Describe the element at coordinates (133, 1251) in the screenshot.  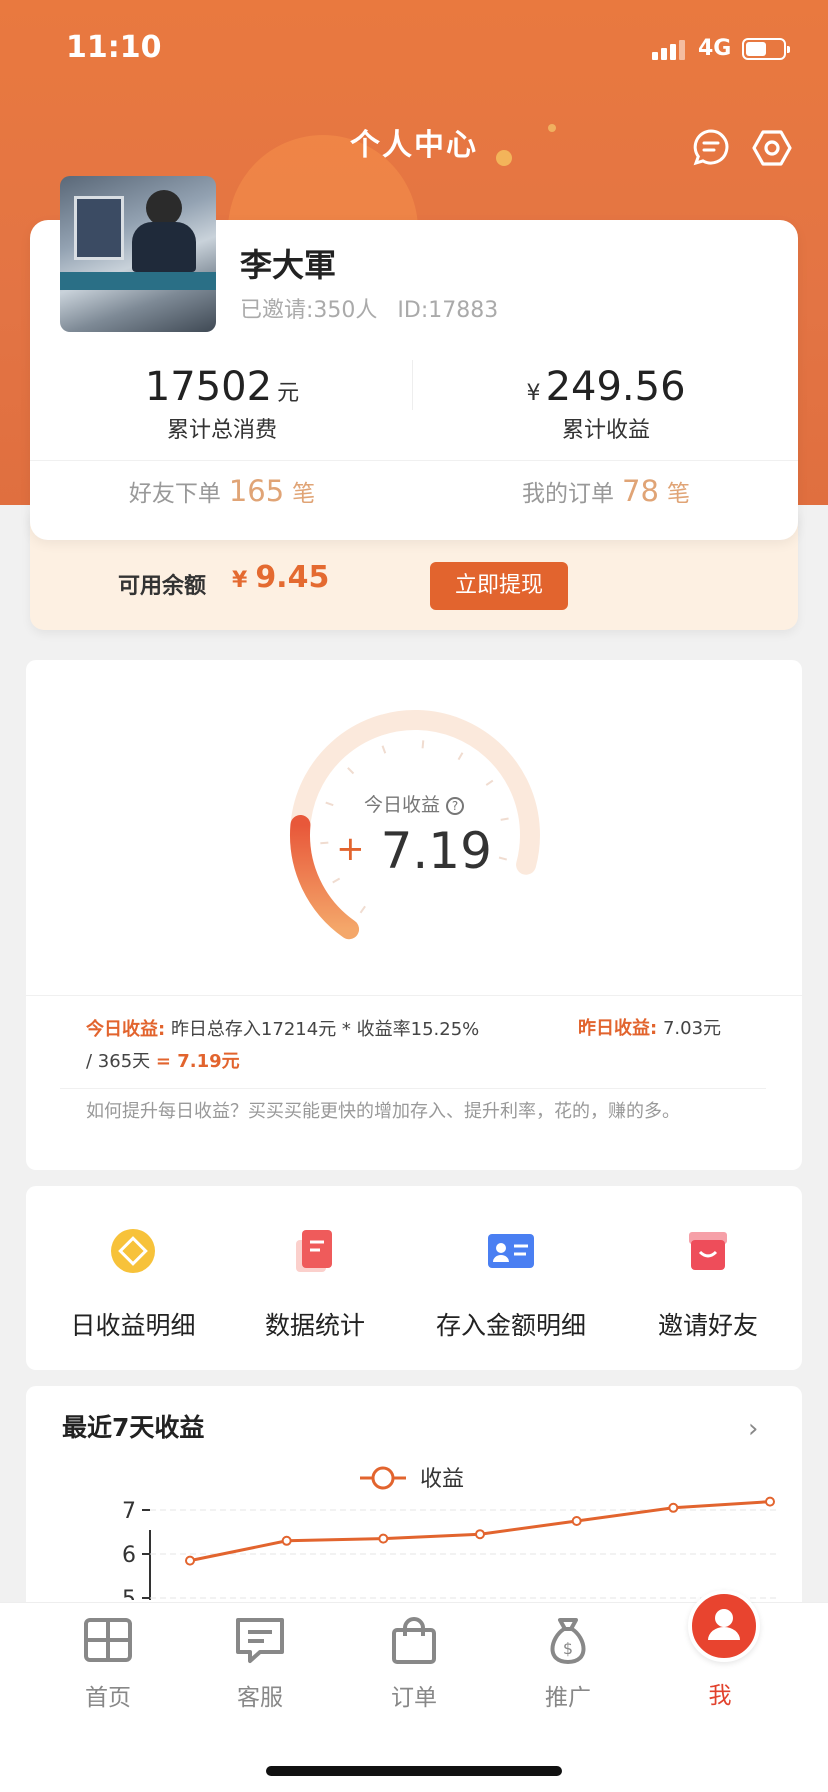
I see `coin-icon` at that location.